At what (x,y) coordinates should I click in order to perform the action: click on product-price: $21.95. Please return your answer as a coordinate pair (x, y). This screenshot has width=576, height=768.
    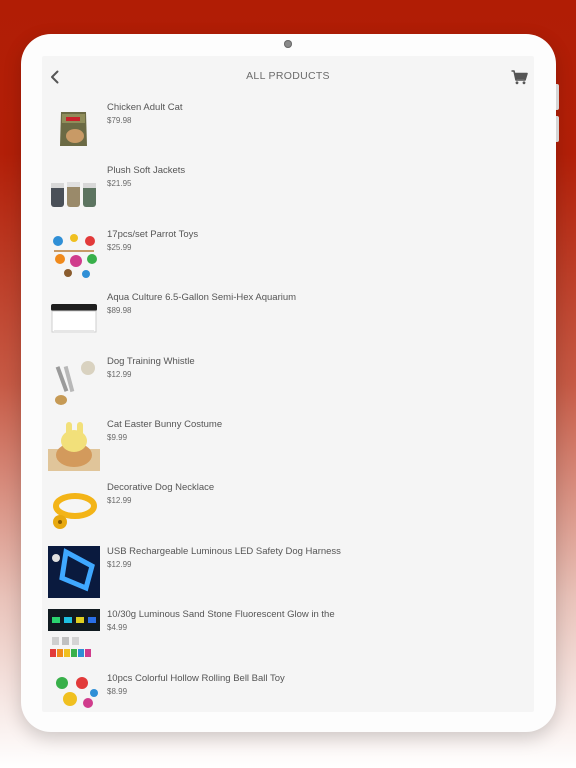
    Looking at the image, I should click on (119, 184).